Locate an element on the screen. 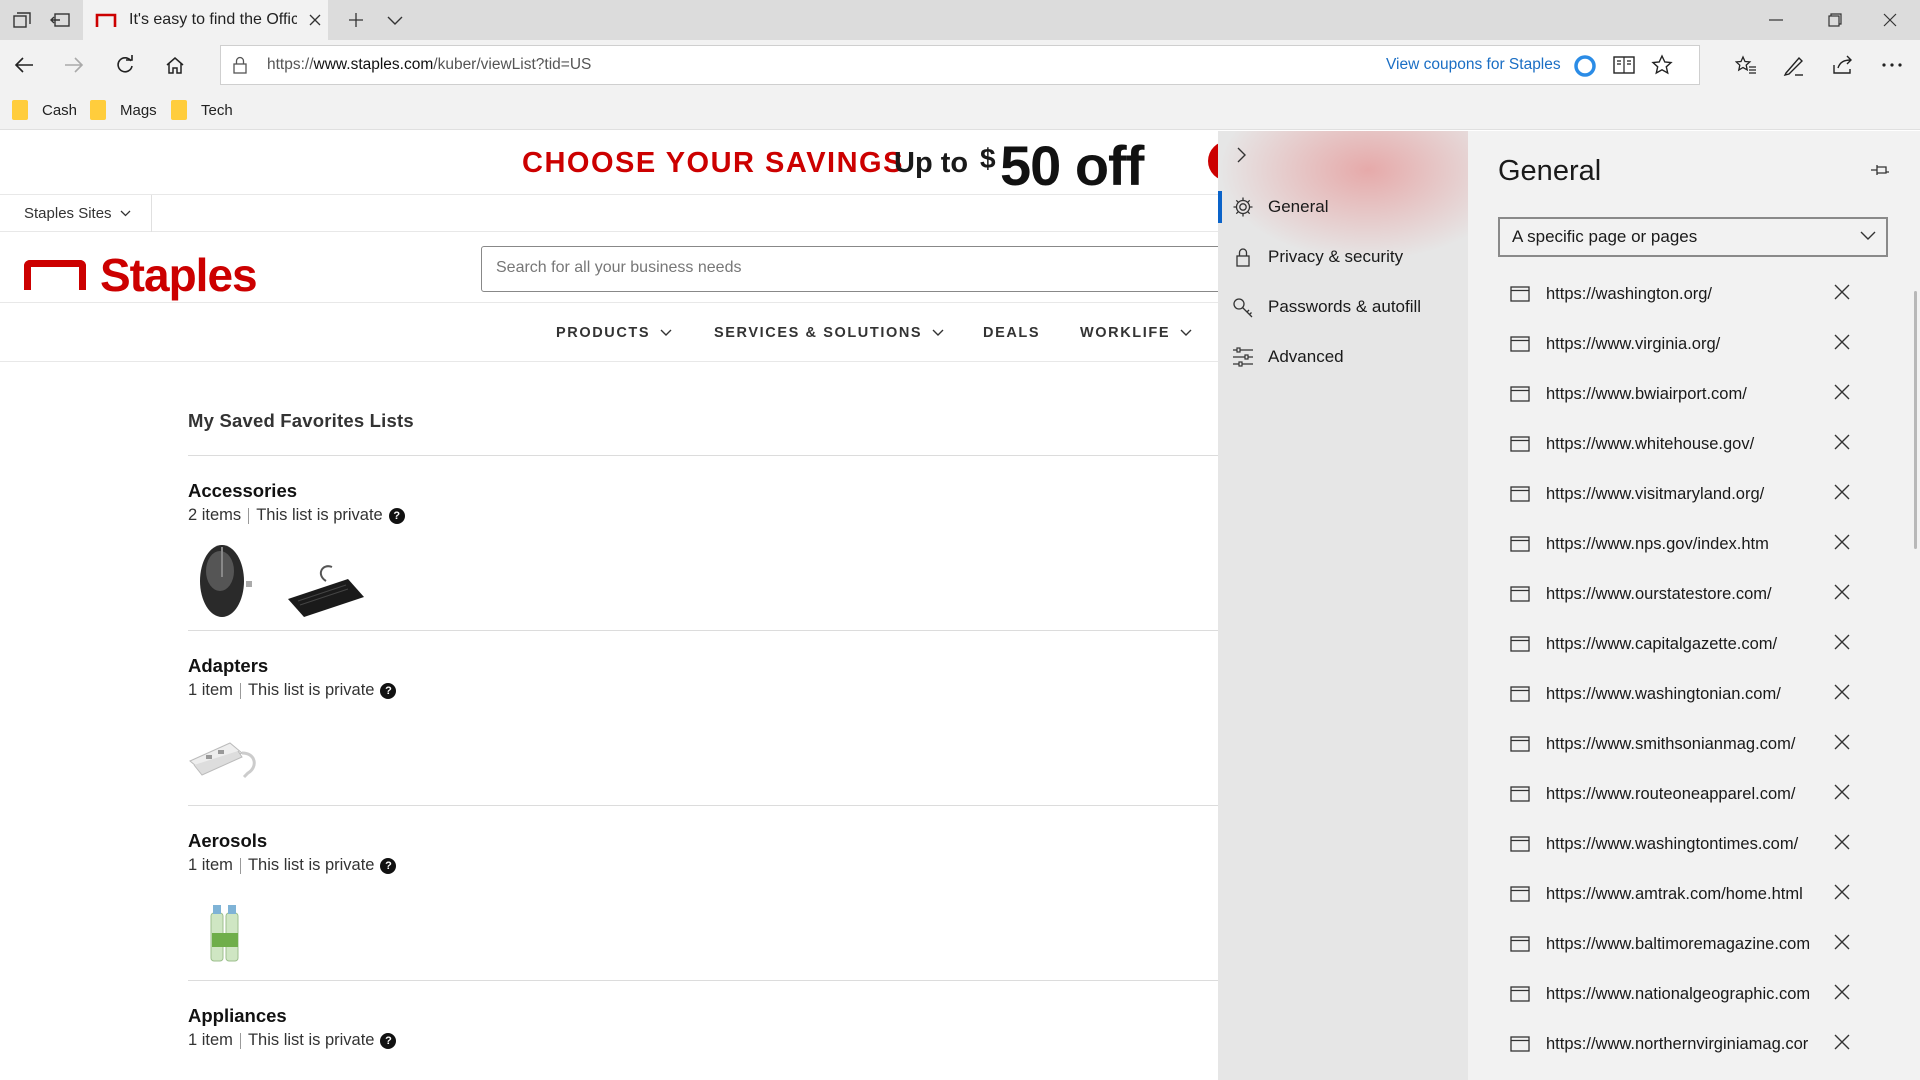  list-title-accessories: Accessories is located at coordinates (242, 491).